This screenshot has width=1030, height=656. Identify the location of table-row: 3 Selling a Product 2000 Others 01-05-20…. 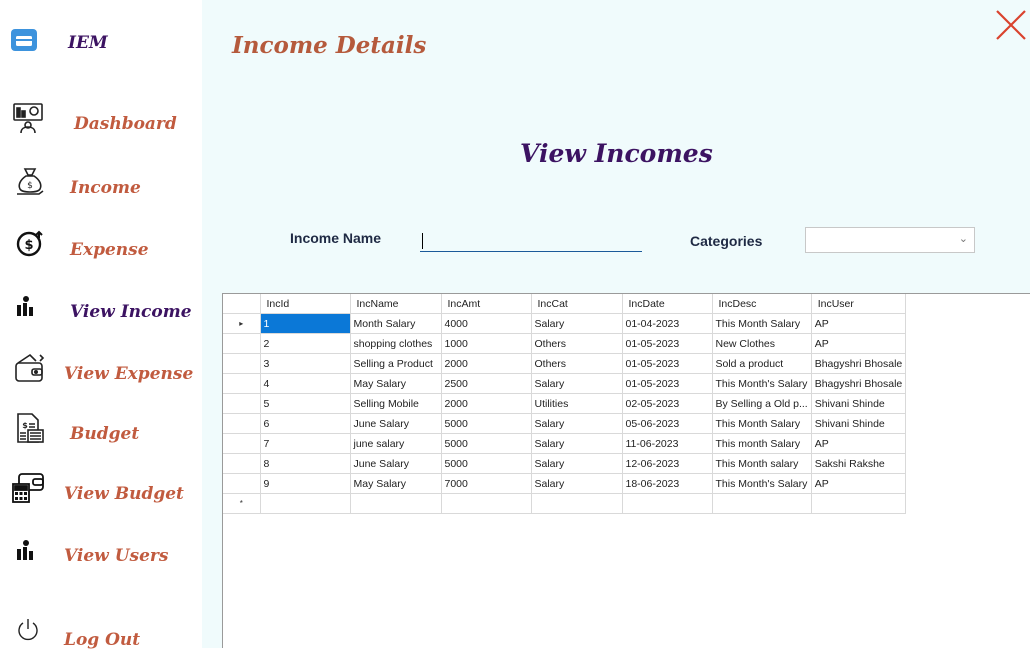
(565, 363).